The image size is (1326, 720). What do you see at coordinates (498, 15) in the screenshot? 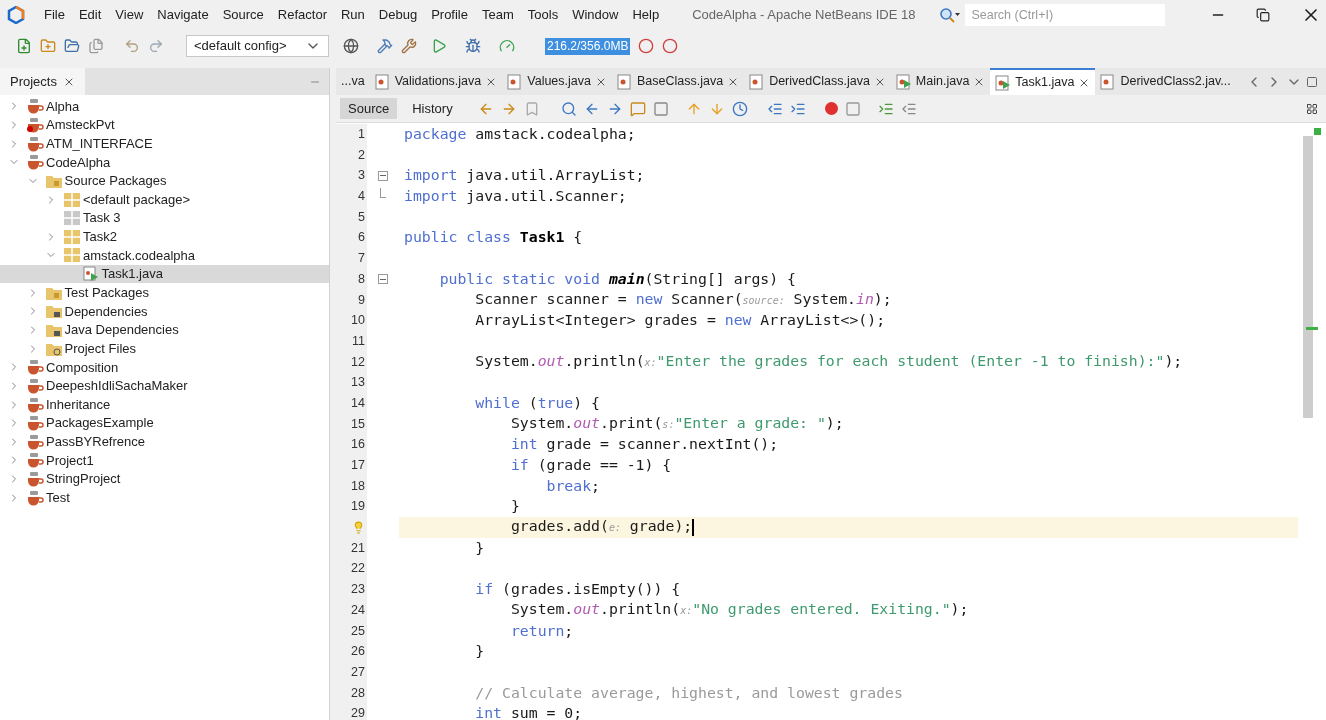
I see `menu-item: Team` at bounding box center [498, 15].